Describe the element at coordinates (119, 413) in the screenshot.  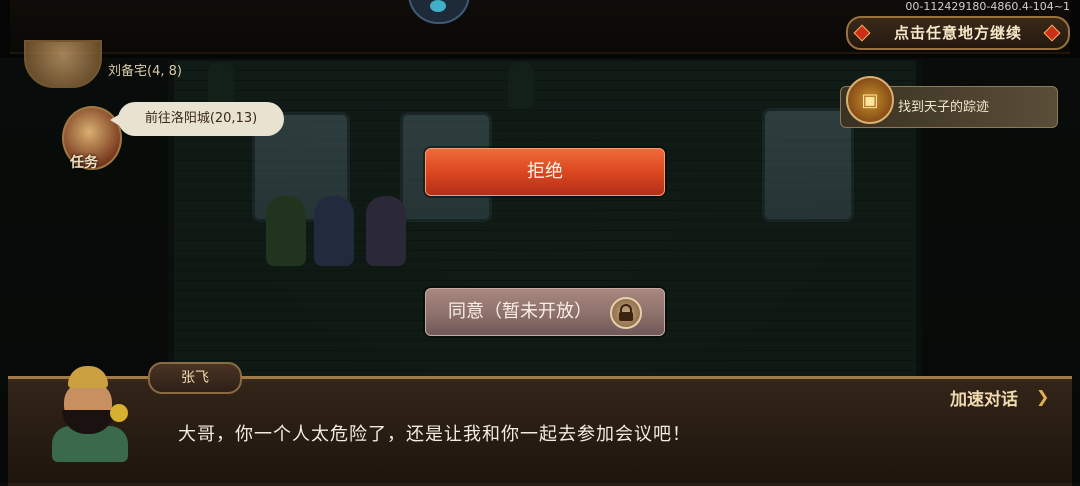
I see `portrait-fist` at that location.